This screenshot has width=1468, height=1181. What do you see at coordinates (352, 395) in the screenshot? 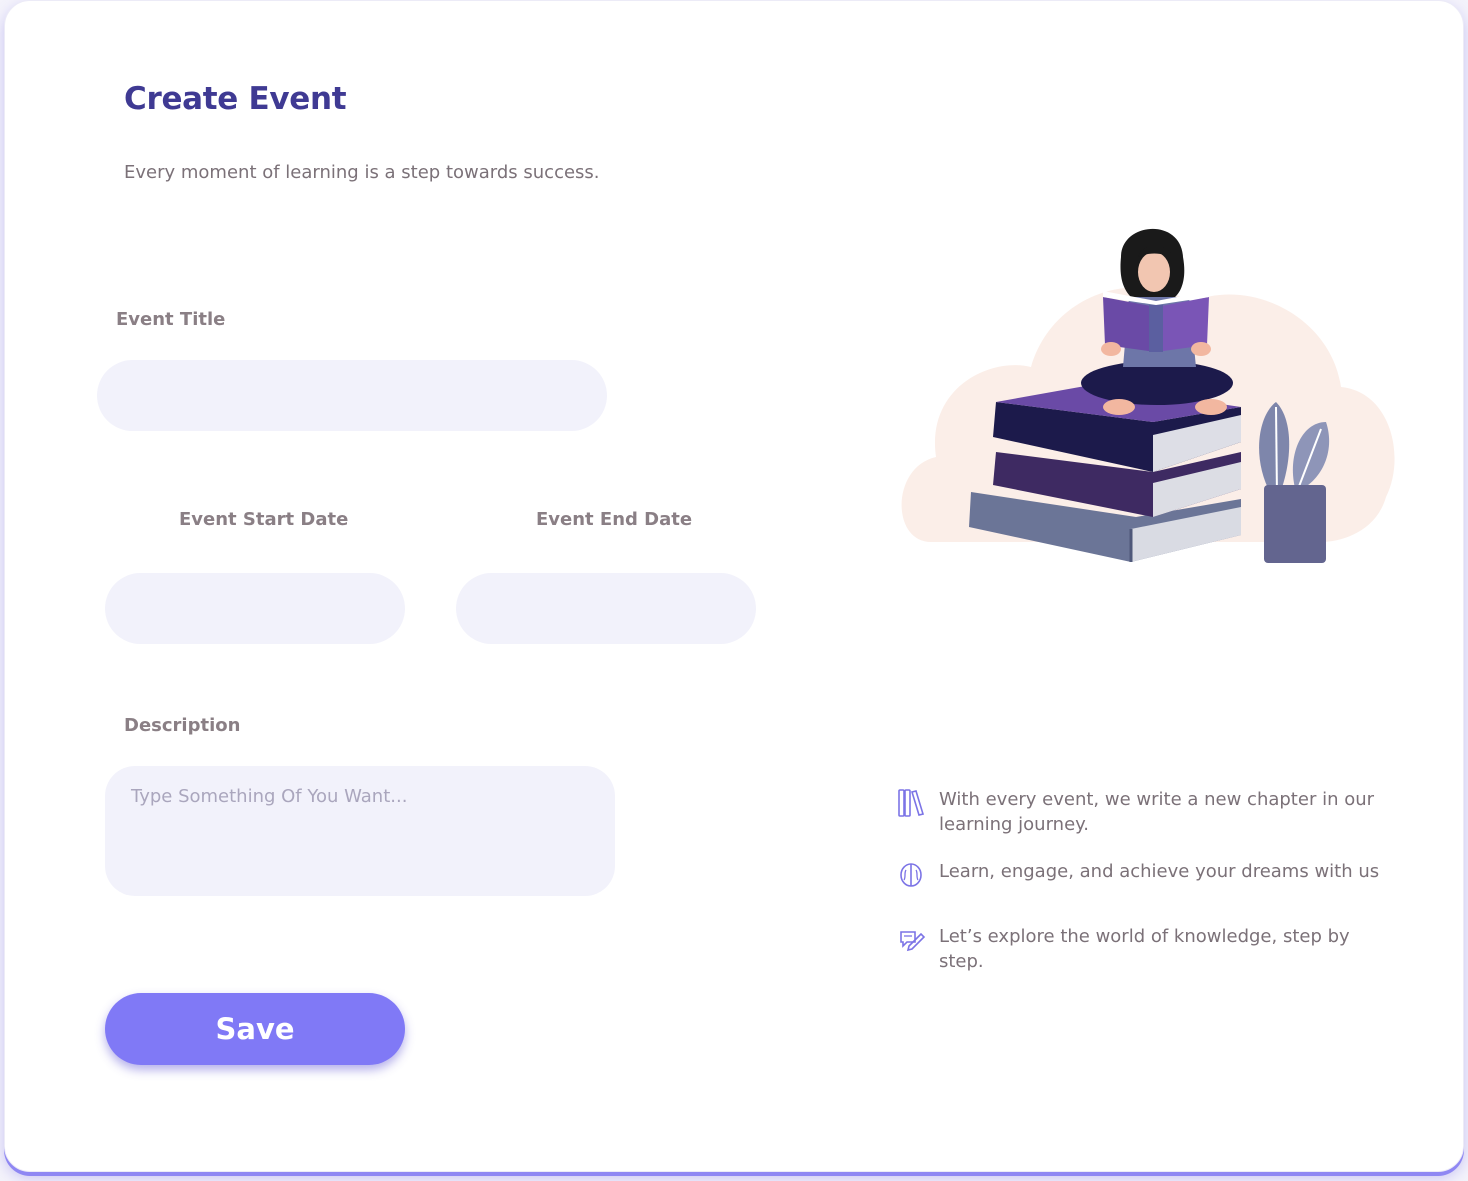
I see `event-title-input` at bounding box center [352, 395].